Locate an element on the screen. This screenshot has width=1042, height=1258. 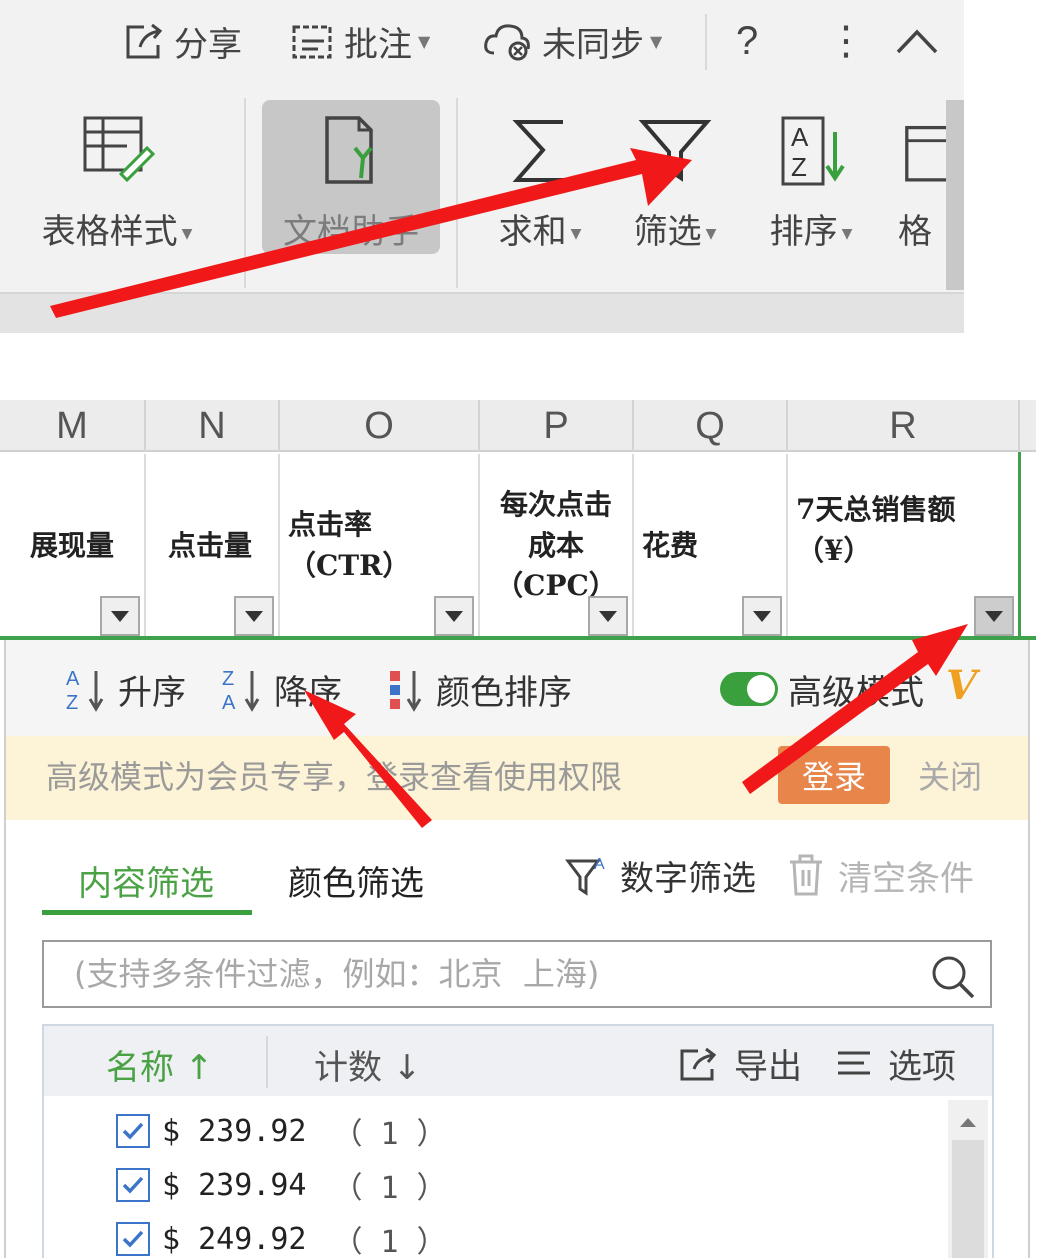
list-item: $ 249.92 （ 1 ） is located at coordinates (281, 1236).